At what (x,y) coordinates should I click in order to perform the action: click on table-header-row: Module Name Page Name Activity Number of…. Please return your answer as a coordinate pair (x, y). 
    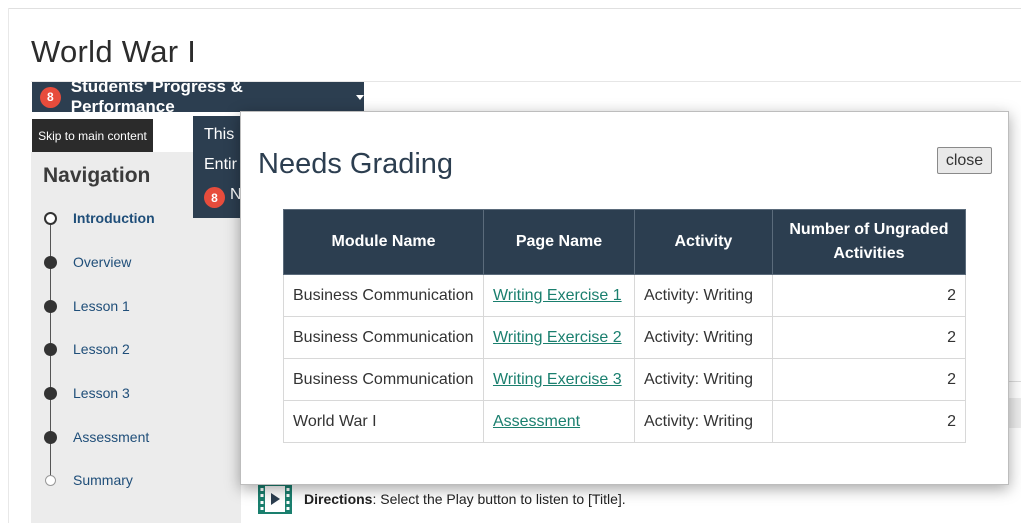
    Looking at the image, I should click on (625, 242).